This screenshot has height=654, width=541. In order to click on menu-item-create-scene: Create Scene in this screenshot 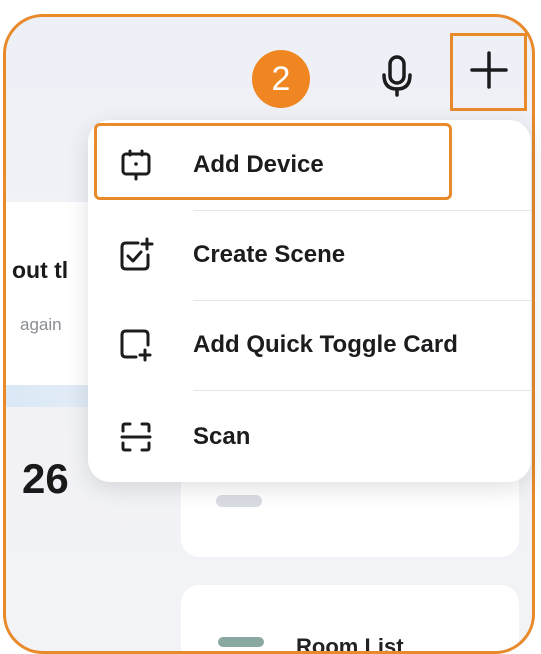, I will do `click(309, 255)`.